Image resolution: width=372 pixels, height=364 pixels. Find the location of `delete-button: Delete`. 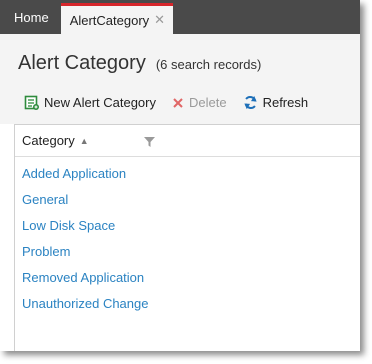

delete-button: Delete is located at coordinates (199, 102).